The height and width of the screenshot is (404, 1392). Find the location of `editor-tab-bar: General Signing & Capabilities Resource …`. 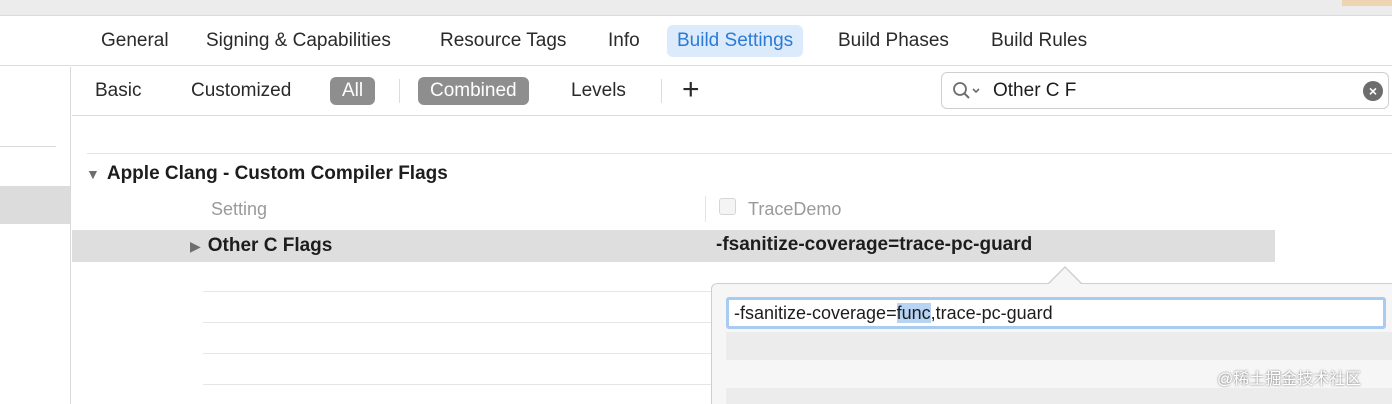

editor-tab-bar: General Signing & Capabilities Resource … is located at coordinates (696, 41).